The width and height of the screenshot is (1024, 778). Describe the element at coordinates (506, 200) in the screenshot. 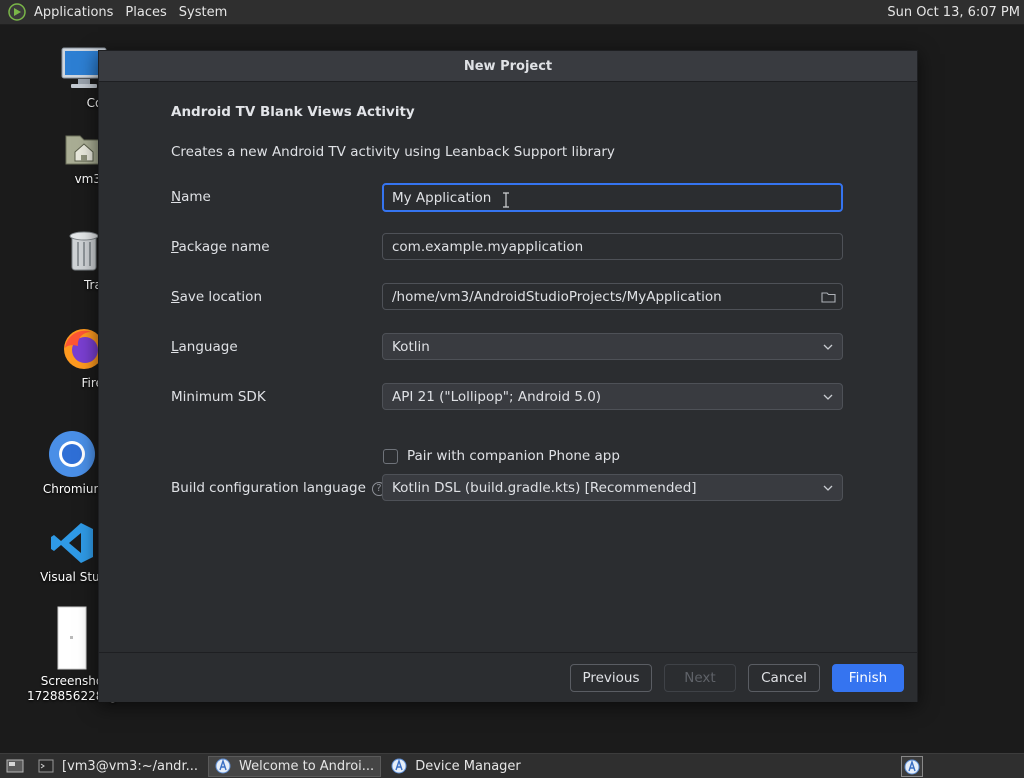

I see `text-cursor-icon` at that location.